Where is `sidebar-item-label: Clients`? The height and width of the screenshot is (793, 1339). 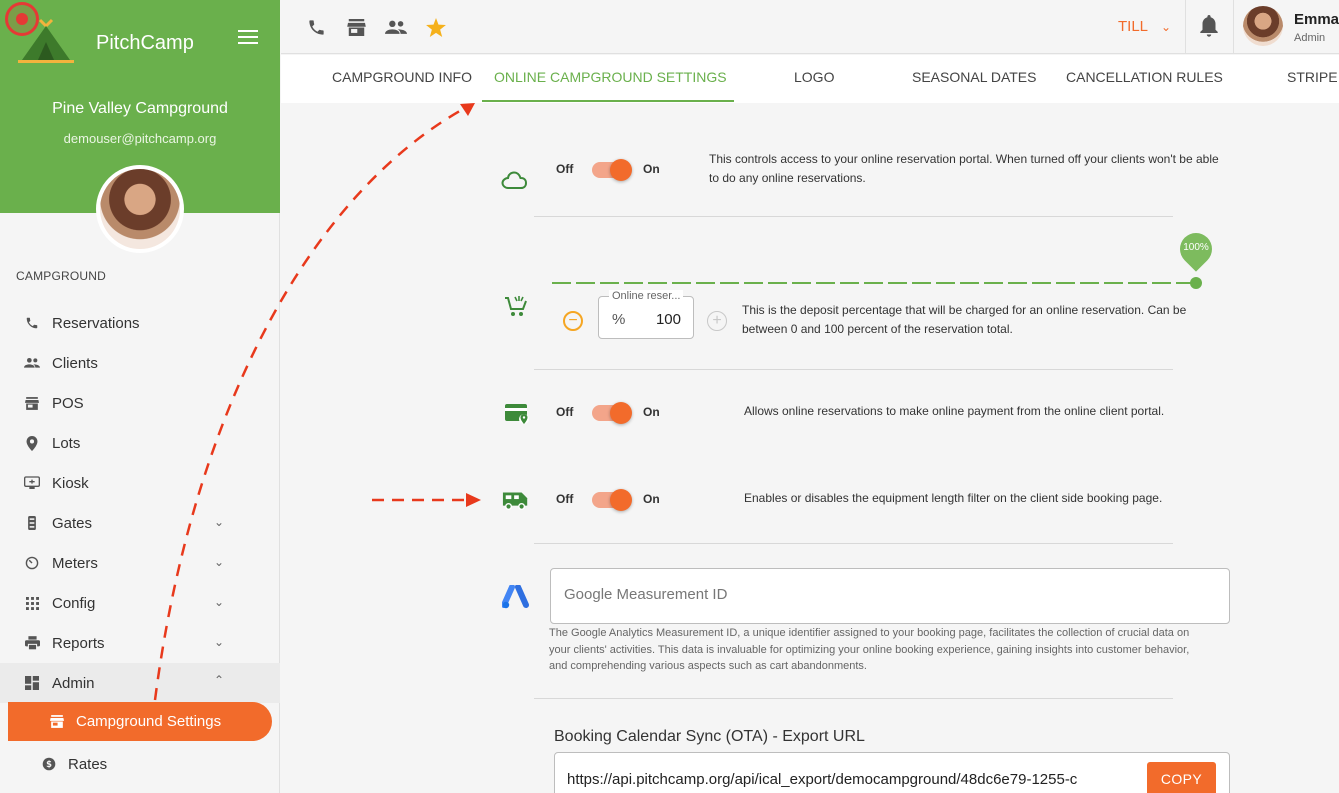 sidebar-item-label: Clients is located at coordinates (75, 363).